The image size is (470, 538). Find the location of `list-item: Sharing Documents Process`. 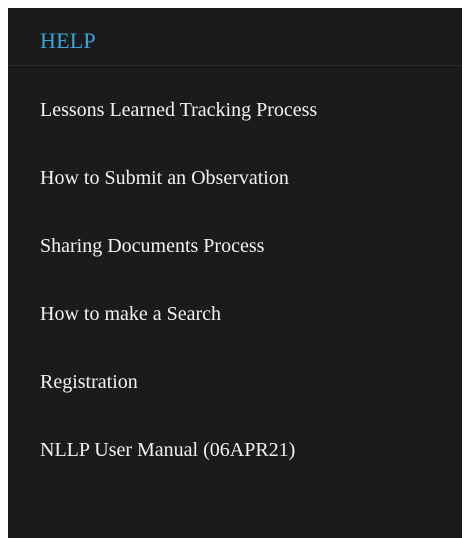

list-item: Sharing Documents Process is located at coordinates (235, 260).